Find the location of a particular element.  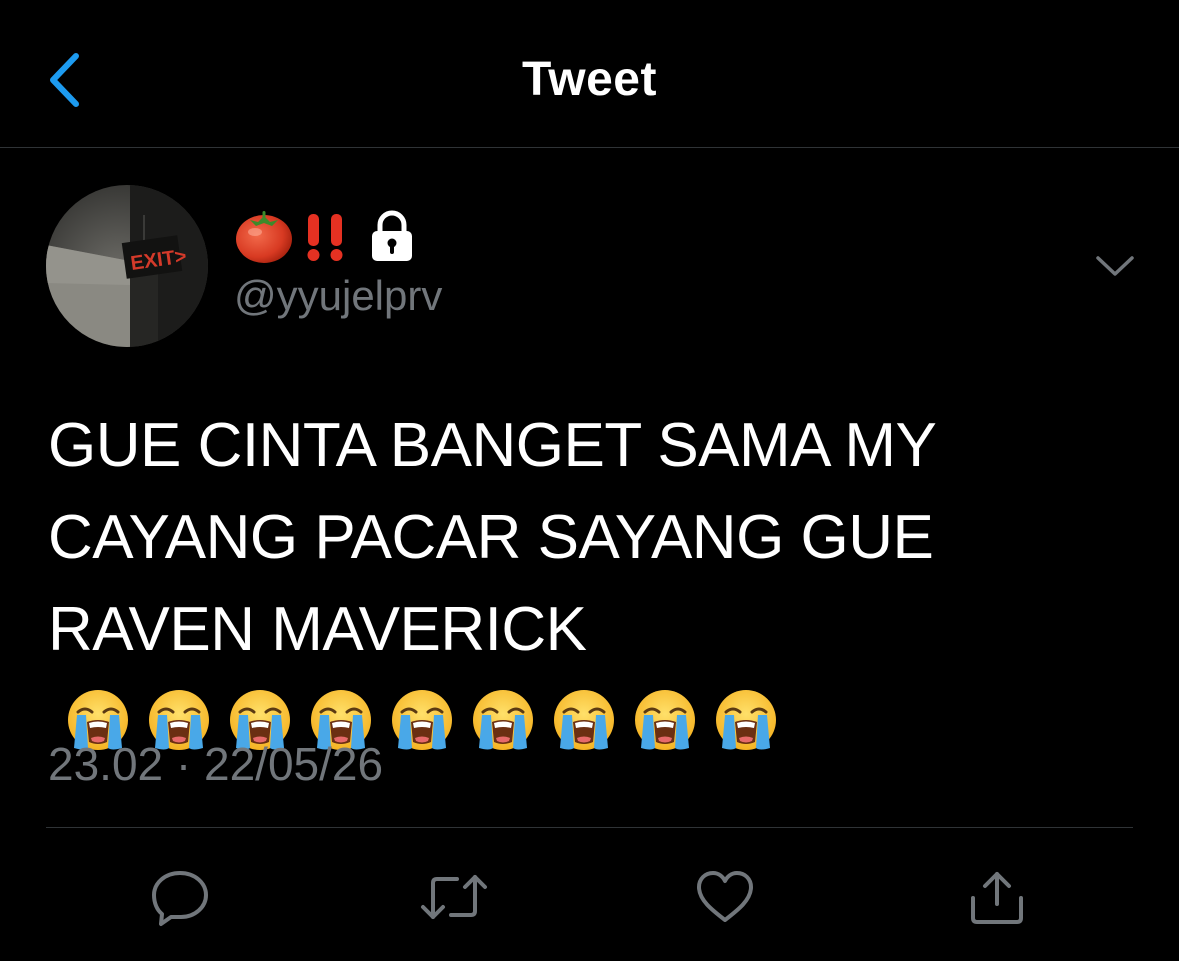

share-button is located at coordinates (997, 897).